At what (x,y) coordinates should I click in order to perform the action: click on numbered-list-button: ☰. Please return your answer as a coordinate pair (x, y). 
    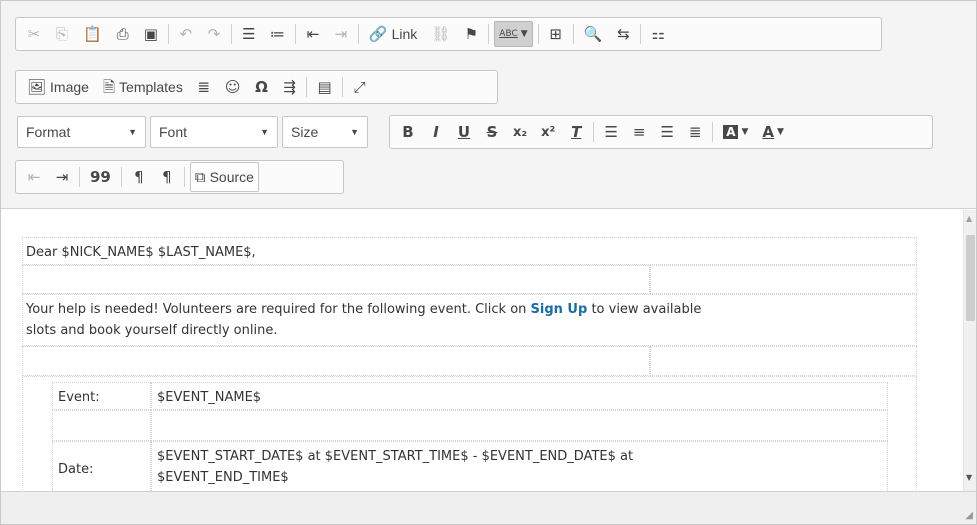
    Looking at the image, I should click on (249, 34).